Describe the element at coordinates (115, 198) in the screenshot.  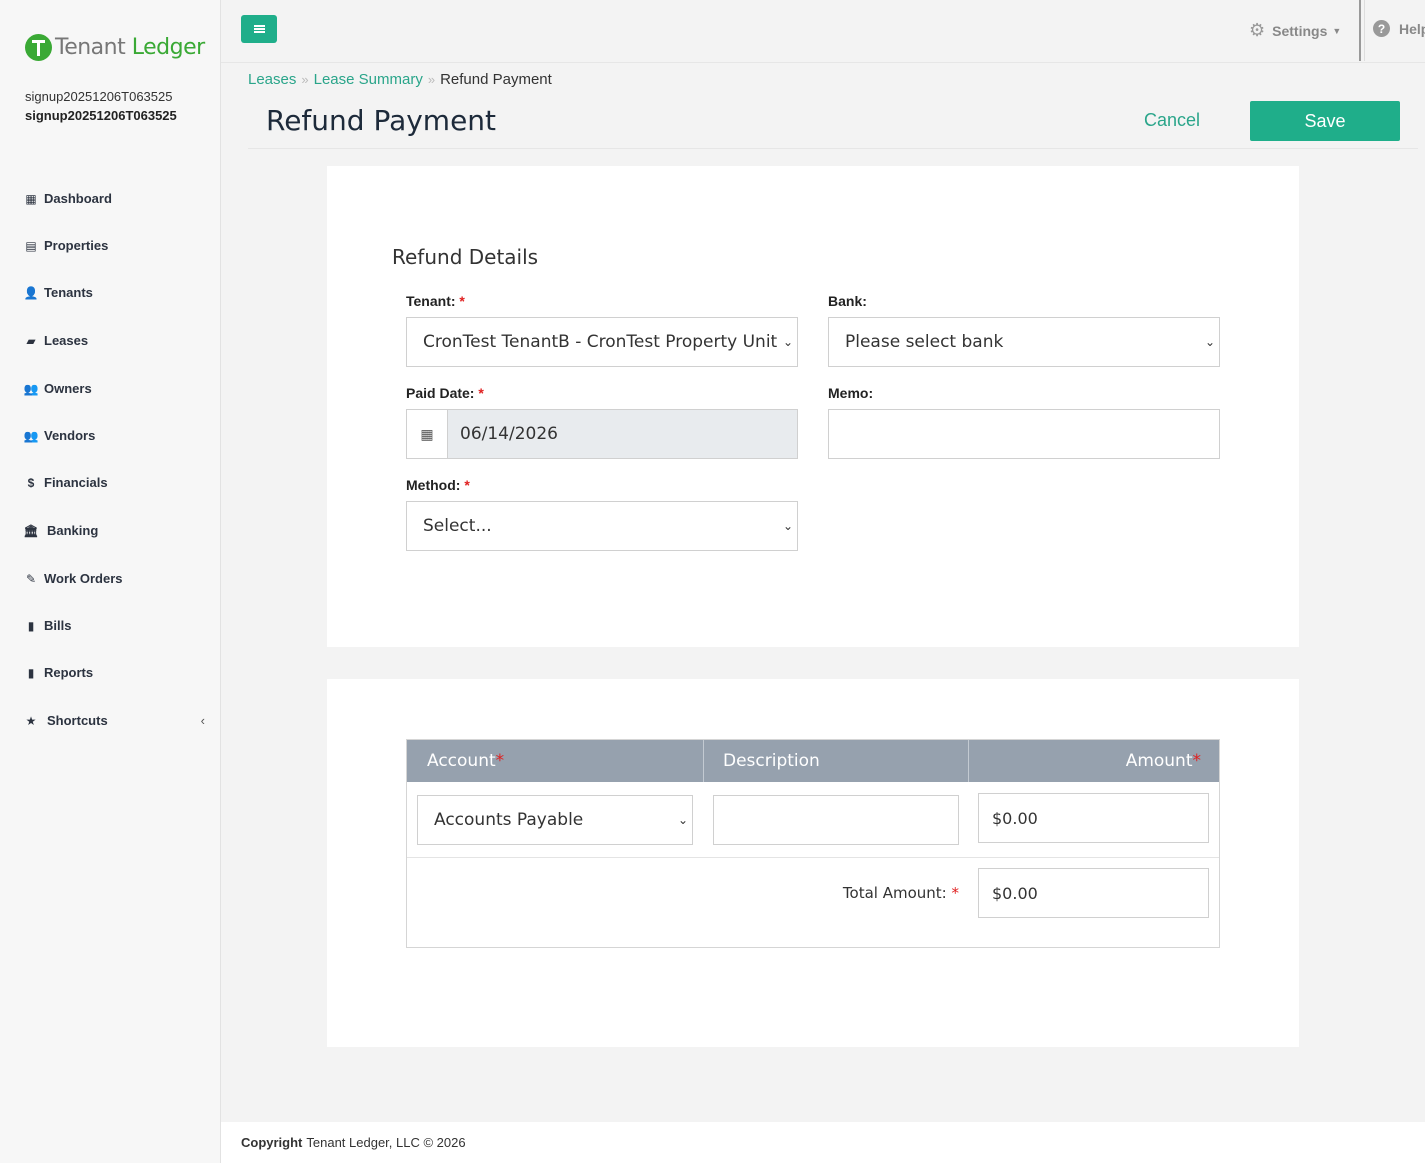
I see `sidebar-item-dashboard: ▦ Dashboard` at that location.